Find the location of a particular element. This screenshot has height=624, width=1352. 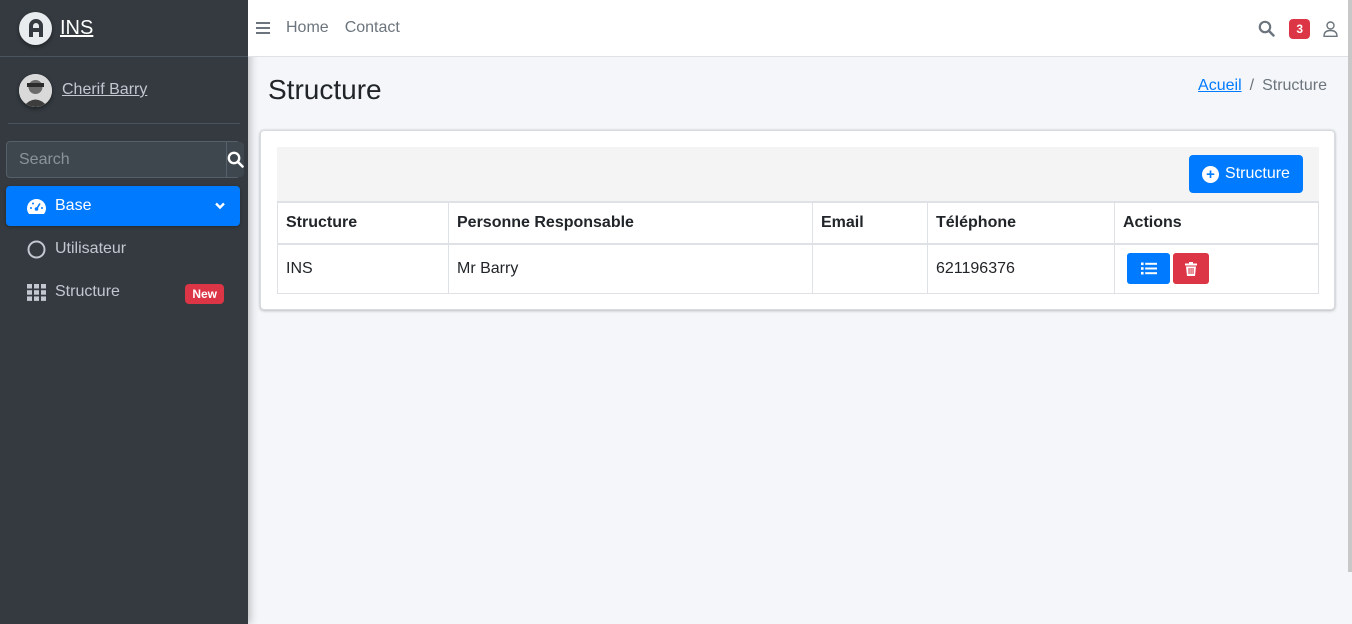

view-details-button is located at coordinates (1148, 269).